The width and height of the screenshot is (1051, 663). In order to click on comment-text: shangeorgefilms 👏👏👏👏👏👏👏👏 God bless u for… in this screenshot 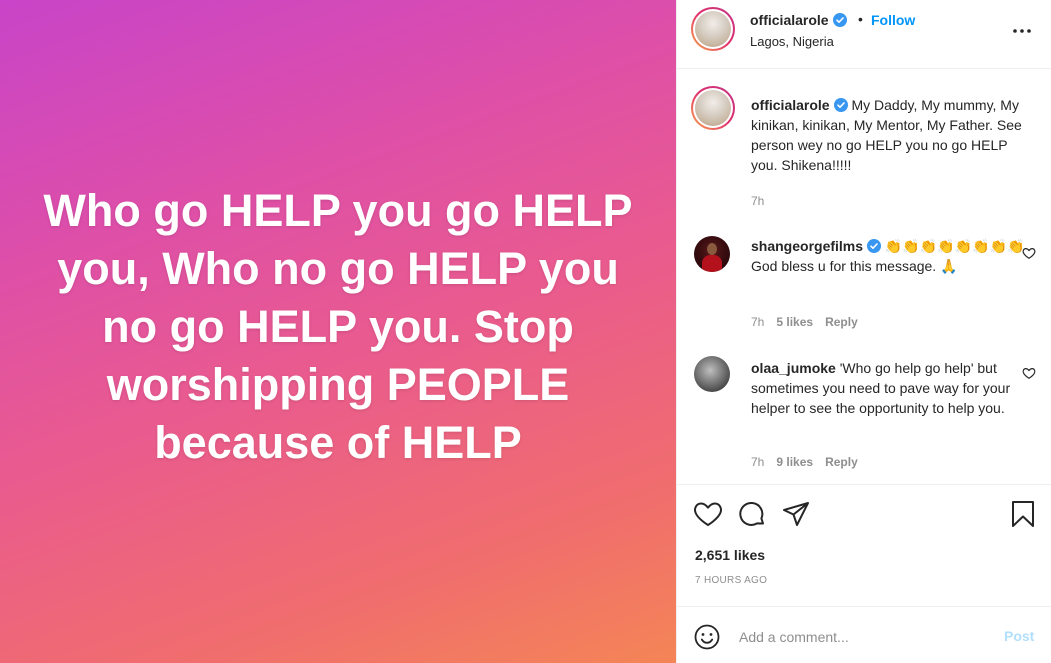, I will do `click(888, 256)`.